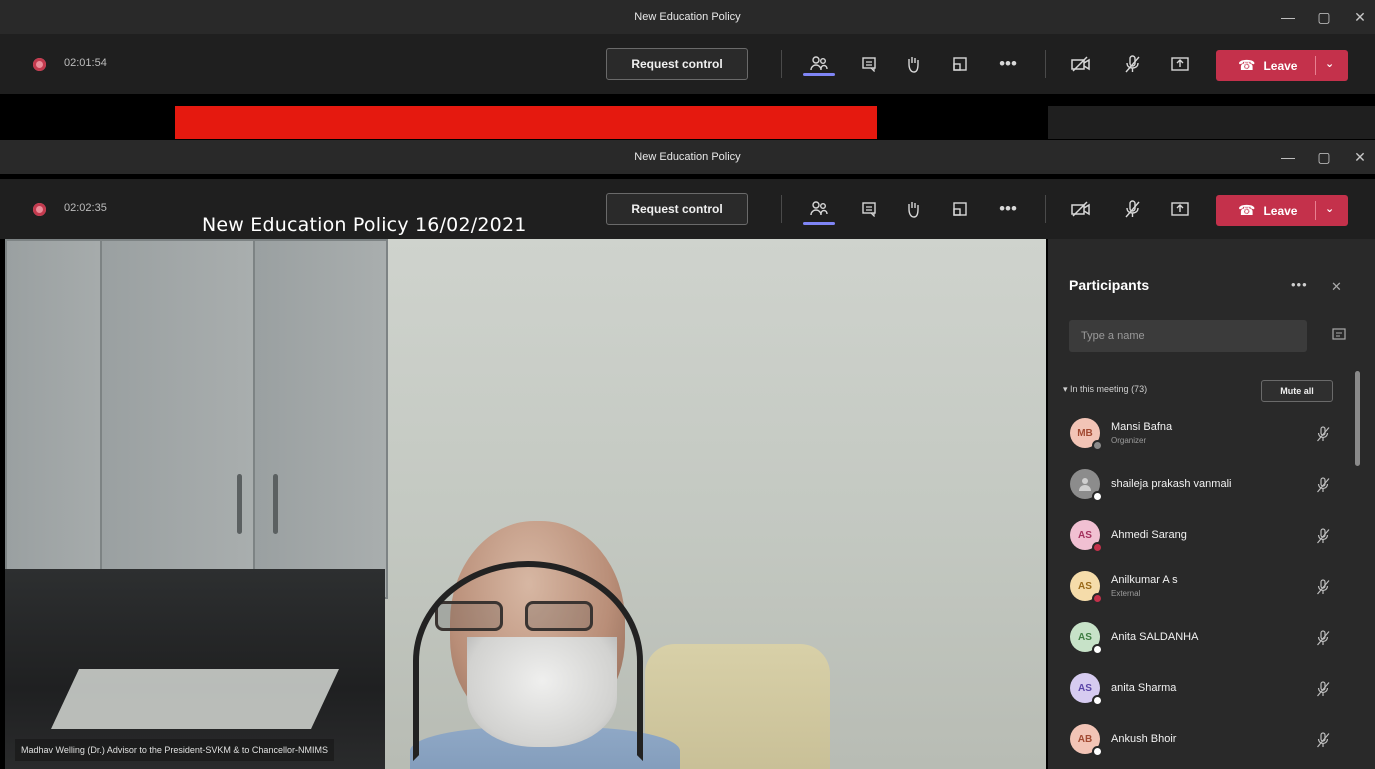  What do you see at coordinates (1299, 284) in the screenshot?
I see `panel-more-icon: •••` at bounding box center [1299, 284].